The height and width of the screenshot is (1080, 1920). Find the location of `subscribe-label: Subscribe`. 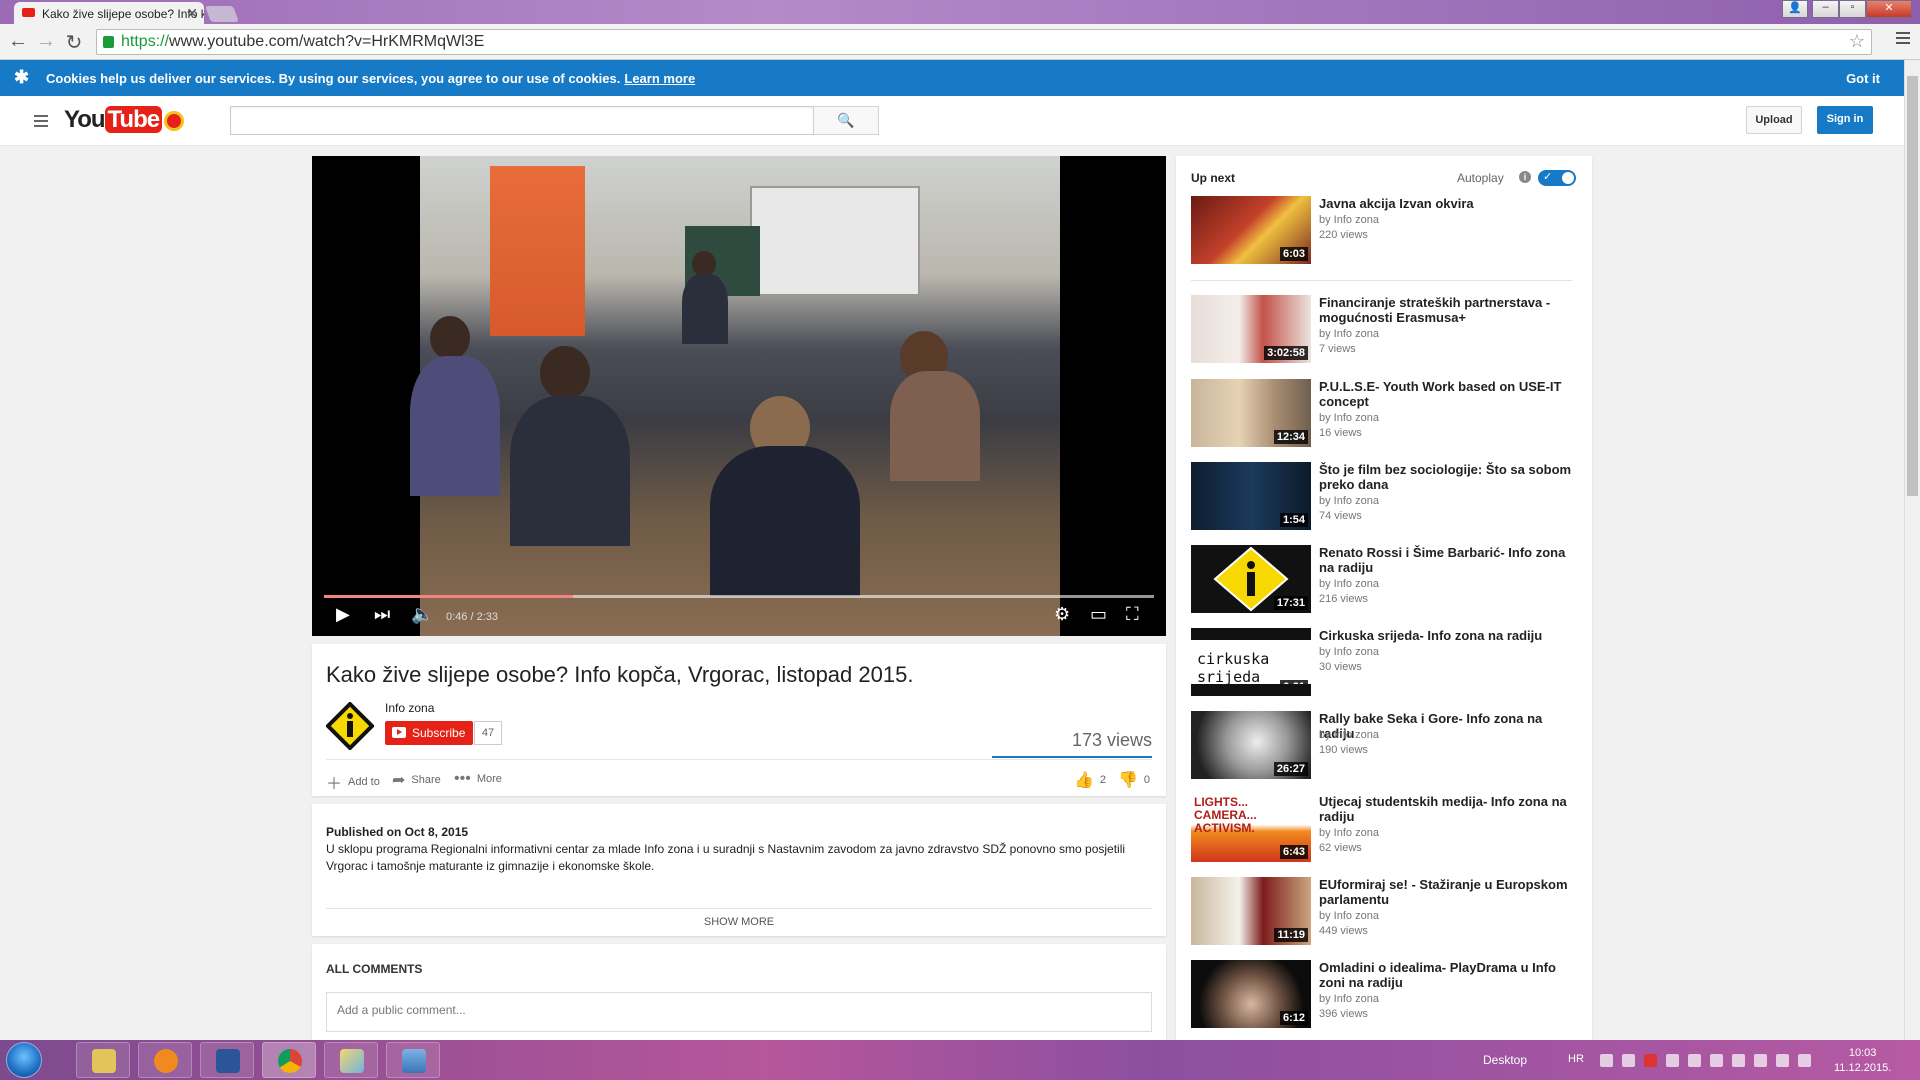

subscribe-label: Subscribe is located at coordinates (439, 733).